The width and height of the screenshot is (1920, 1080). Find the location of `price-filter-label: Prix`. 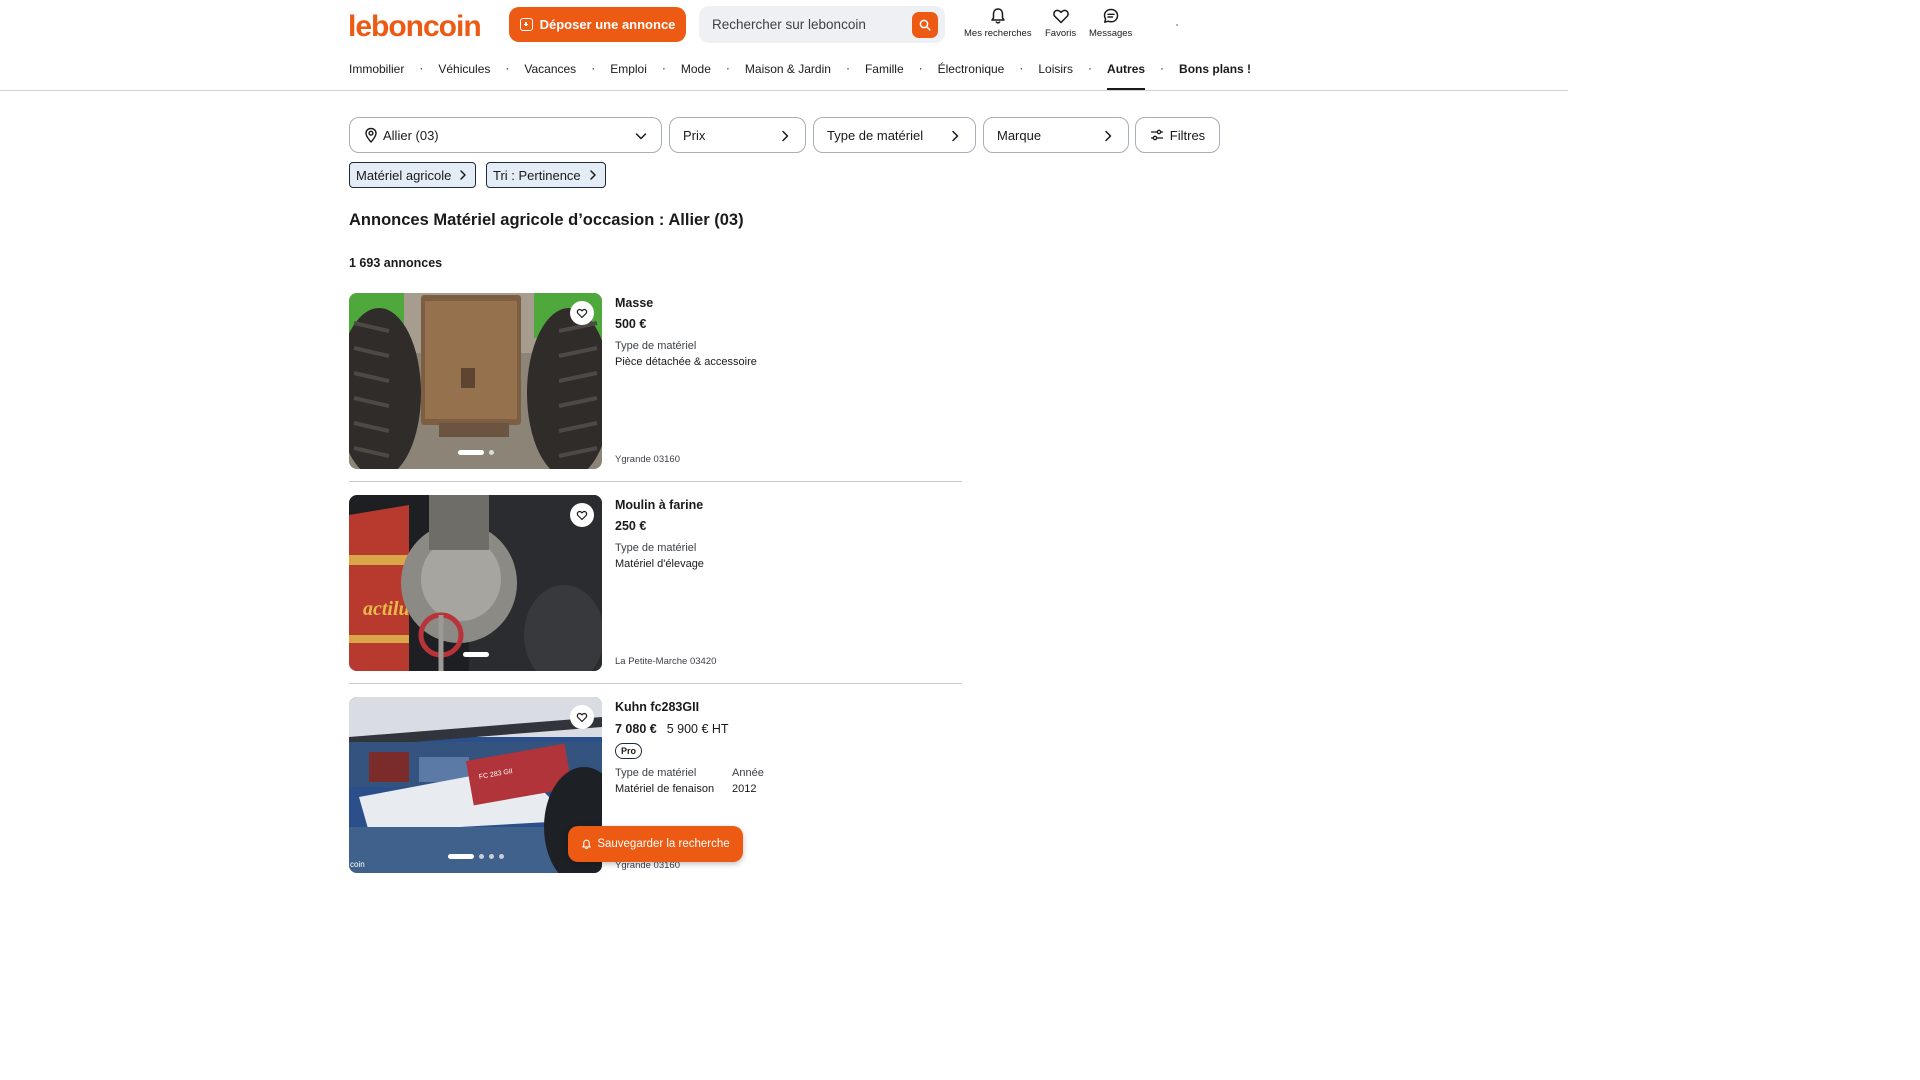

price-filter-label: Prix is located at coordinates (694, 135).